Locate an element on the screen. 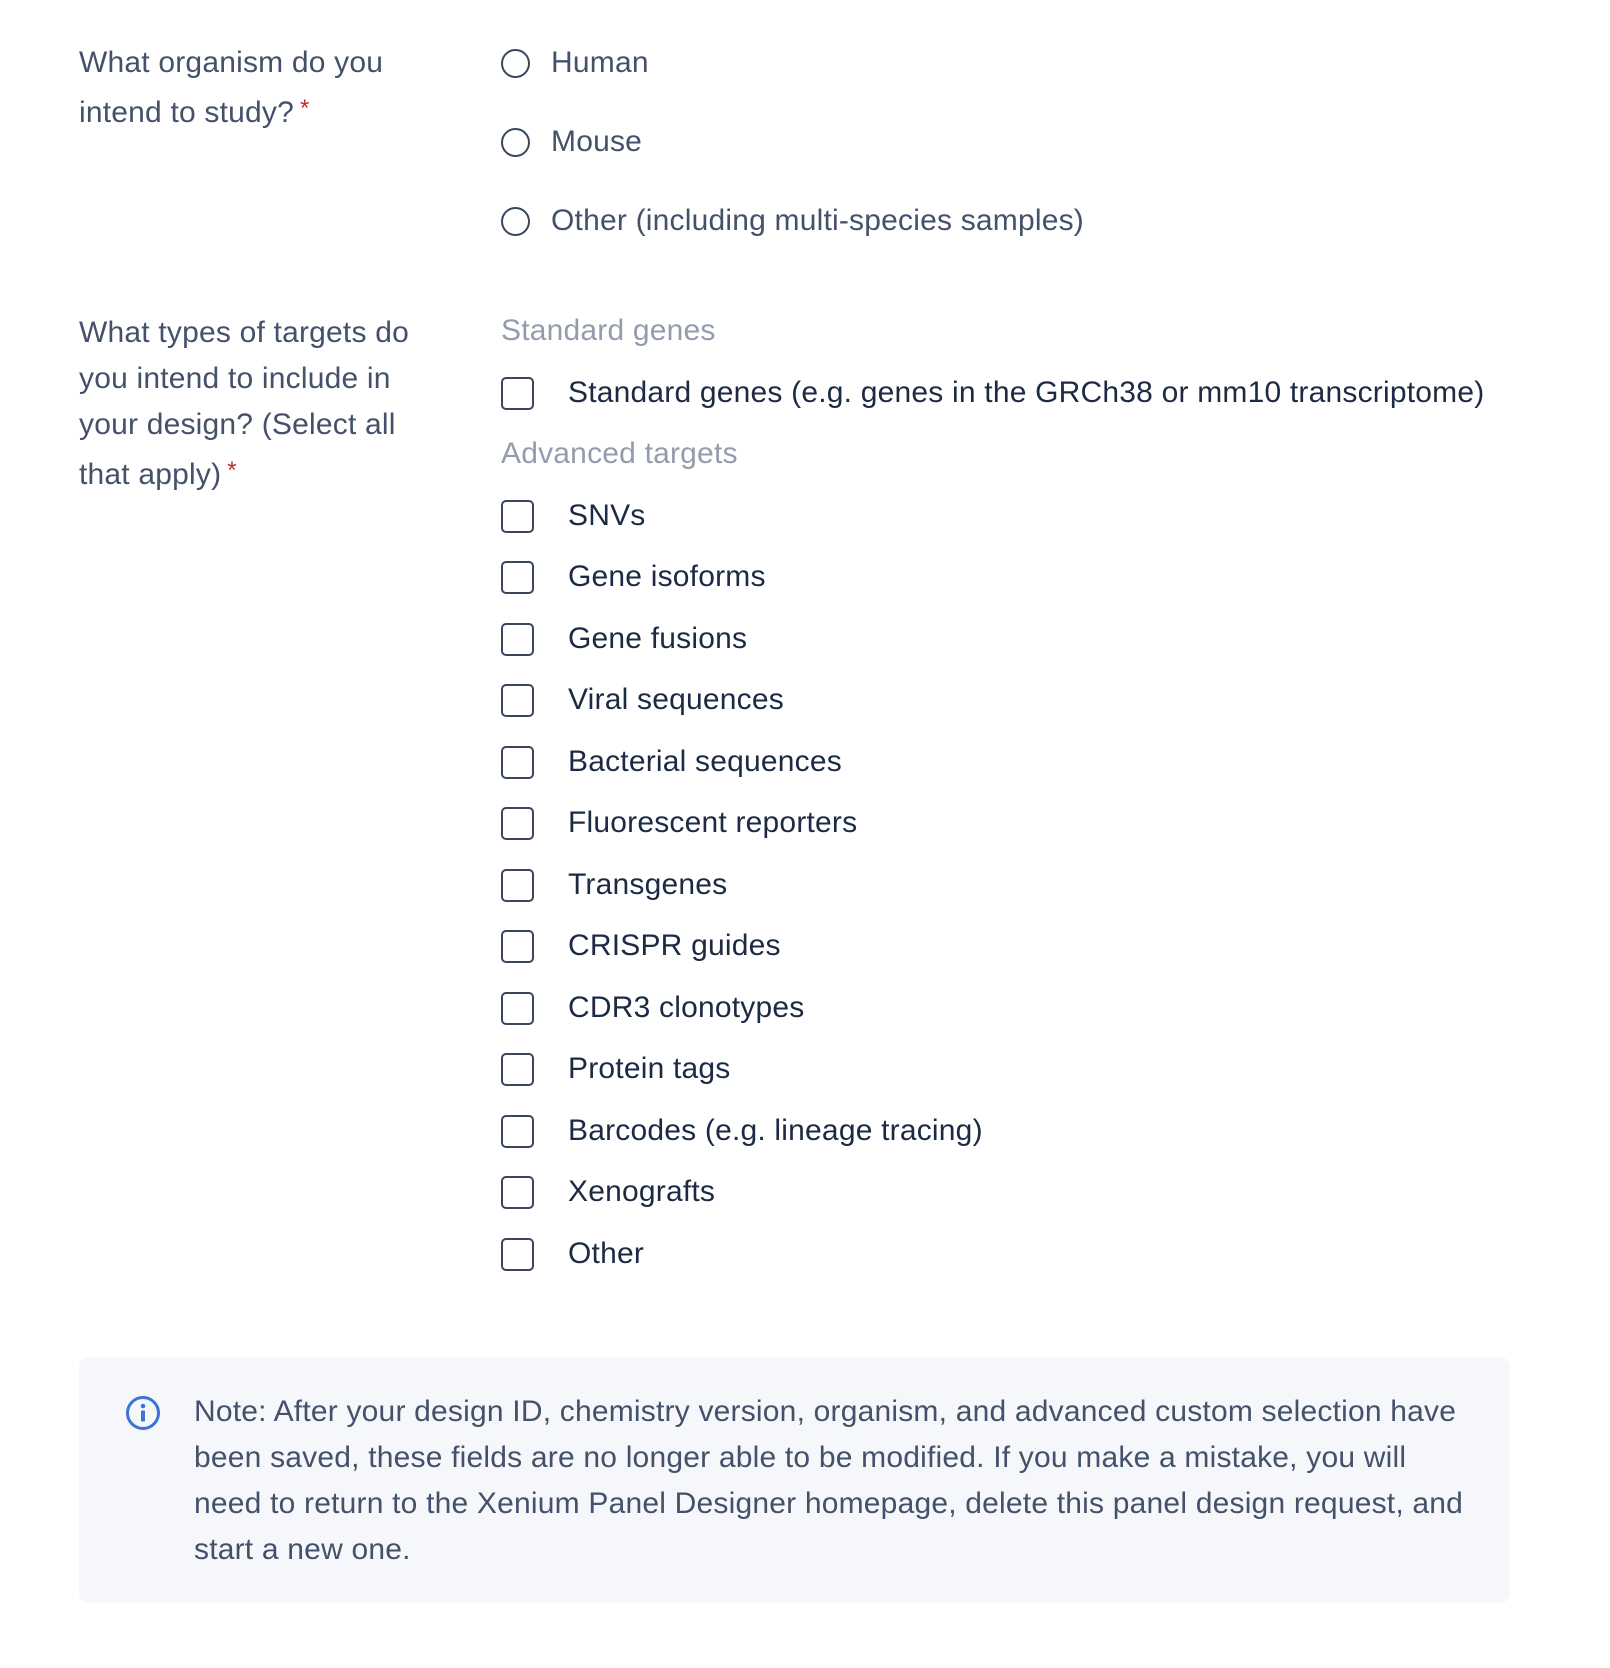 The image size is (1610, 1668). checkbox-fluorescent-reporters: Fluorescent reporters is located at coordinates (679, 823).